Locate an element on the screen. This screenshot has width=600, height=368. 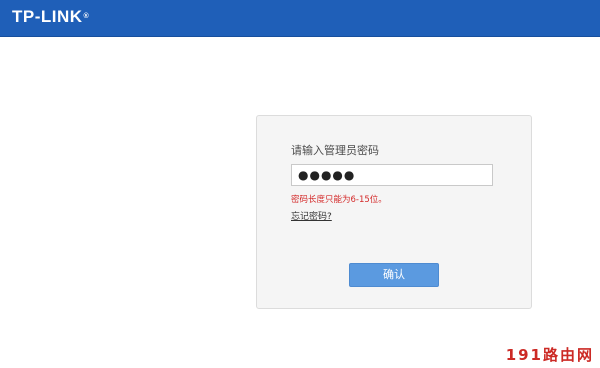
password-error-message: 密码长度只能为6-15位。 is located at coordinates (339, 200).